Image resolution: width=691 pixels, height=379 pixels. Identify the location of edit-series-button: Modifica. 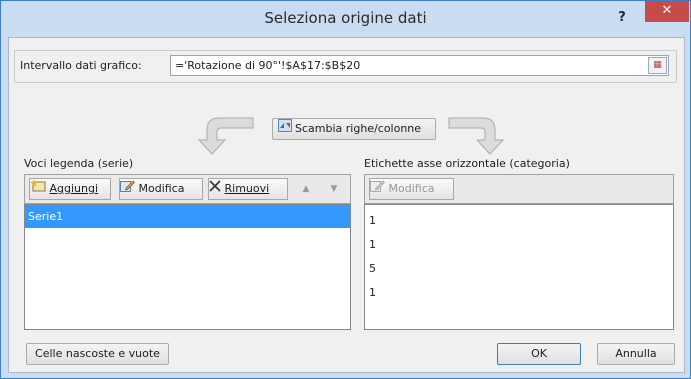
(161, 189).